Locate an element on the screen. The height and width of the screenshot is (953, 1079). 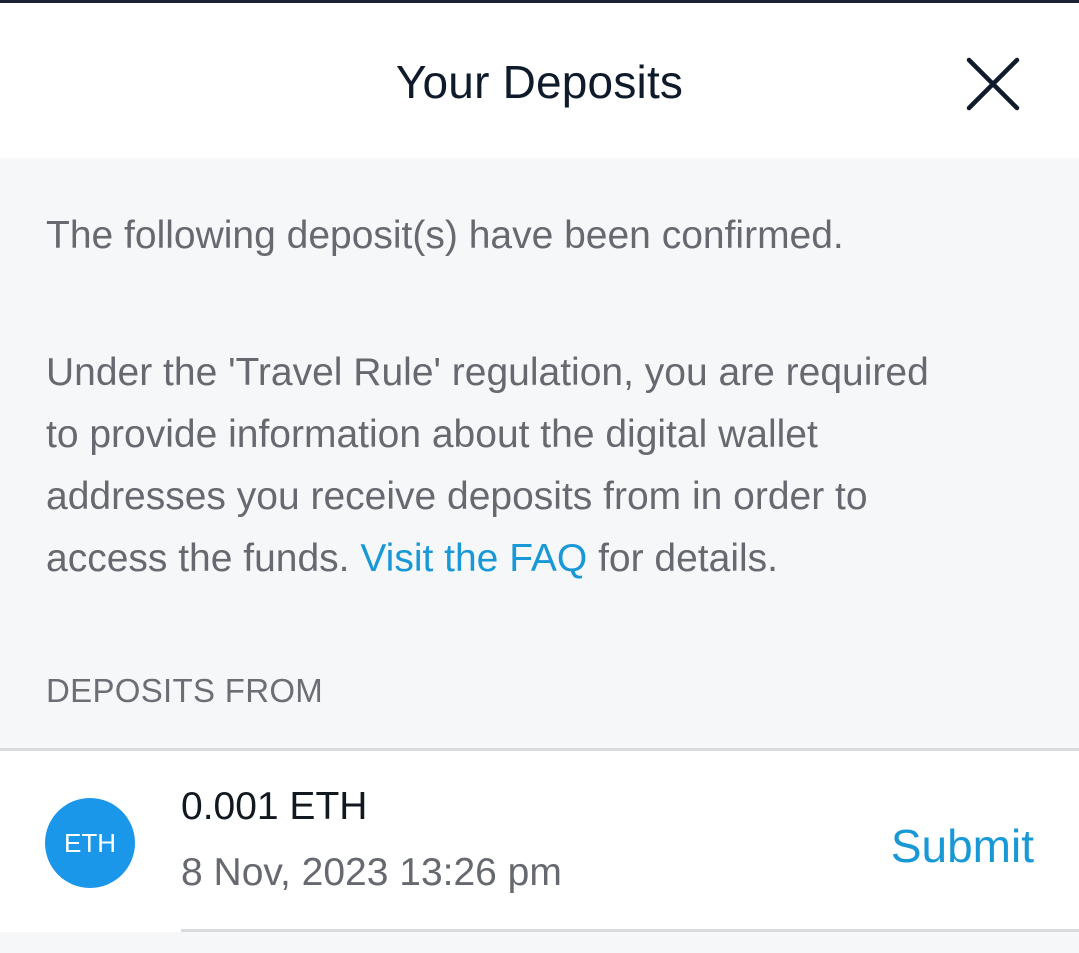
deposit-timestamp: 8 Nov, 2023 13:26 pm is located at coordinates (371, 872).